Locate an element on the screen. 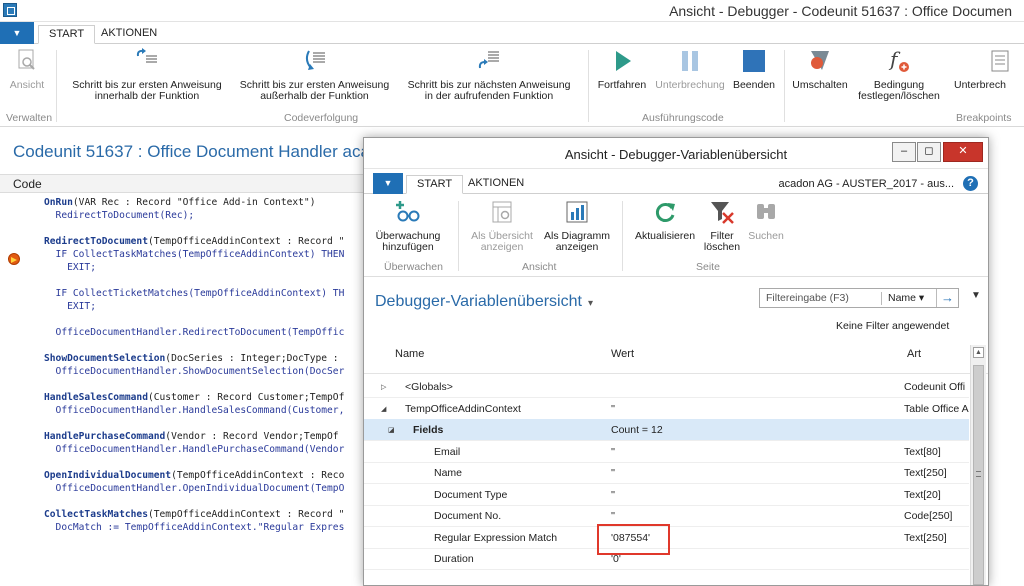 Image resolution: width=1024 pixels, height=586 pixels. set-condition-button: f Bedingung festlegen/löschen is located at coordinates (899, 74).